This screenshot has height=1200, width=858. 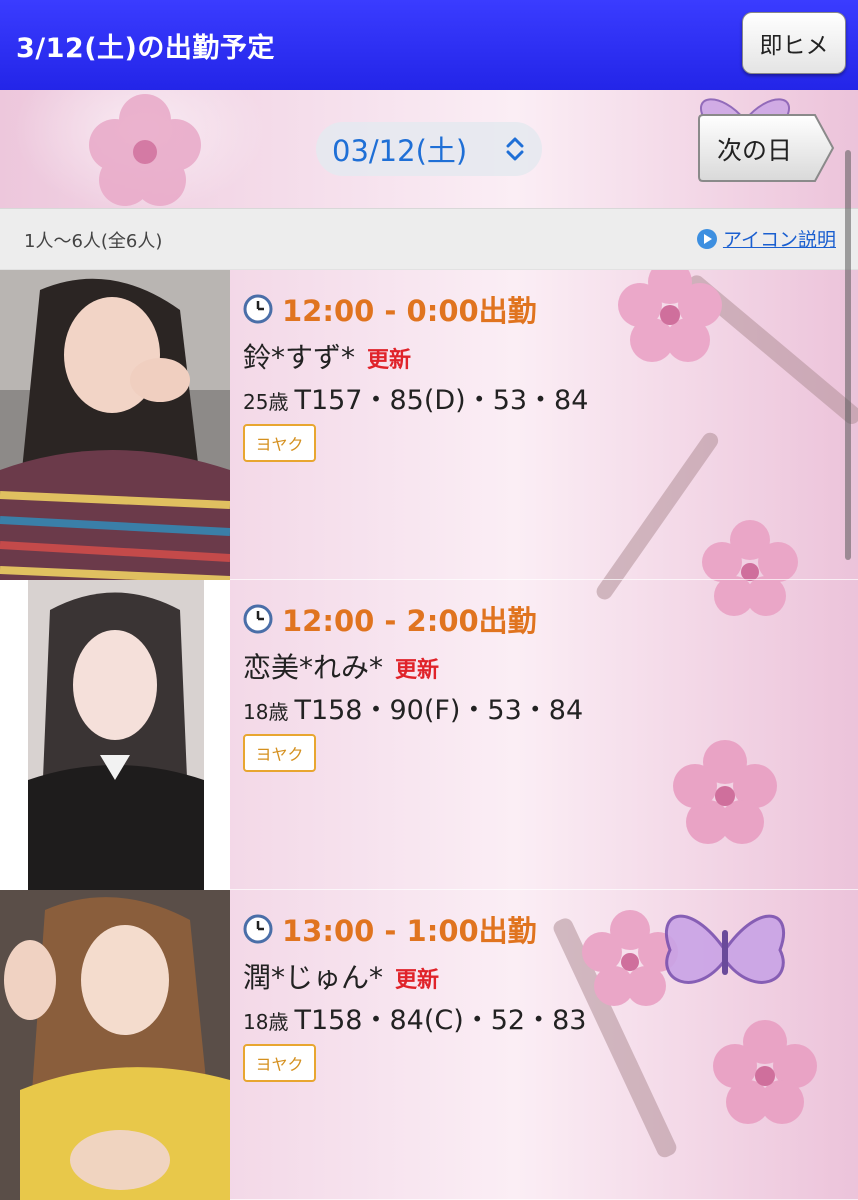 What do you see at coordinates (299, 356) in the screenshot?
I see `cast-name: 鈴*すず*` at bounding box center [299, 356].